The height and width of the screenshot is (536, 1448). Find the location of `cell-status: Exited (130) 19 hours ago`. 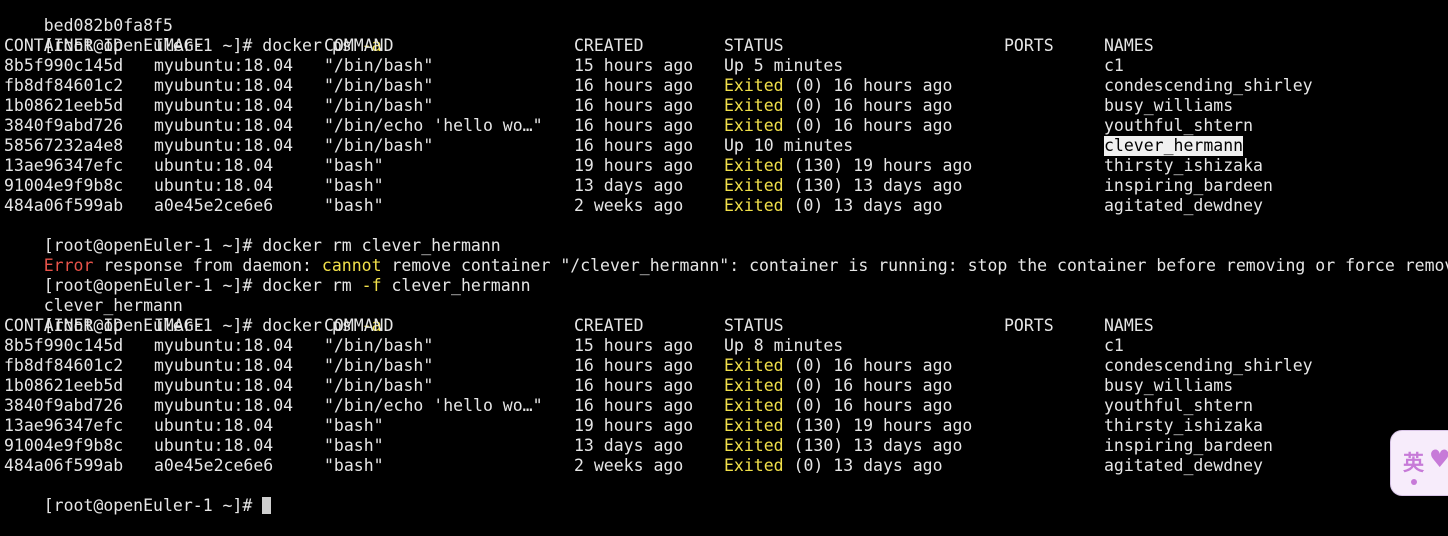

cell-status: Exited (130) 19 hours ago is located at coordinates (848, 426).